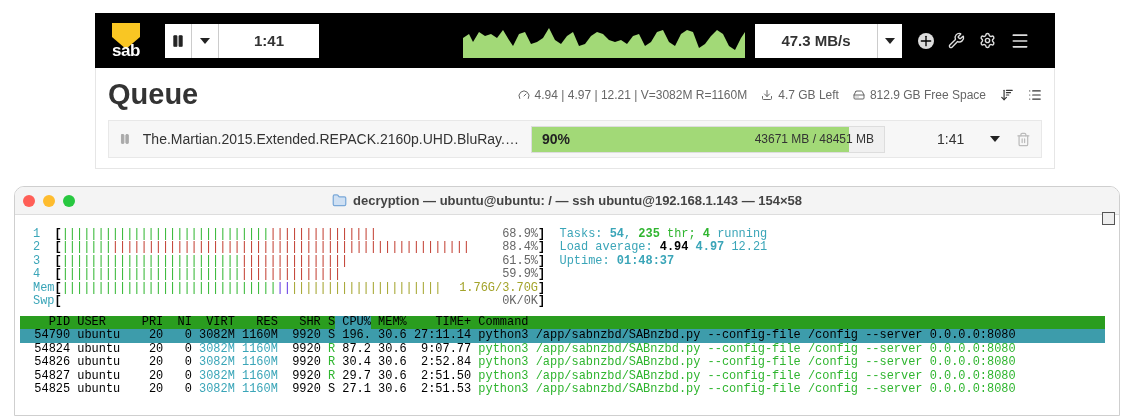  Describe the element at coordinates (1108, 218) in the screenshot. I see `scroll-icon` at that location.